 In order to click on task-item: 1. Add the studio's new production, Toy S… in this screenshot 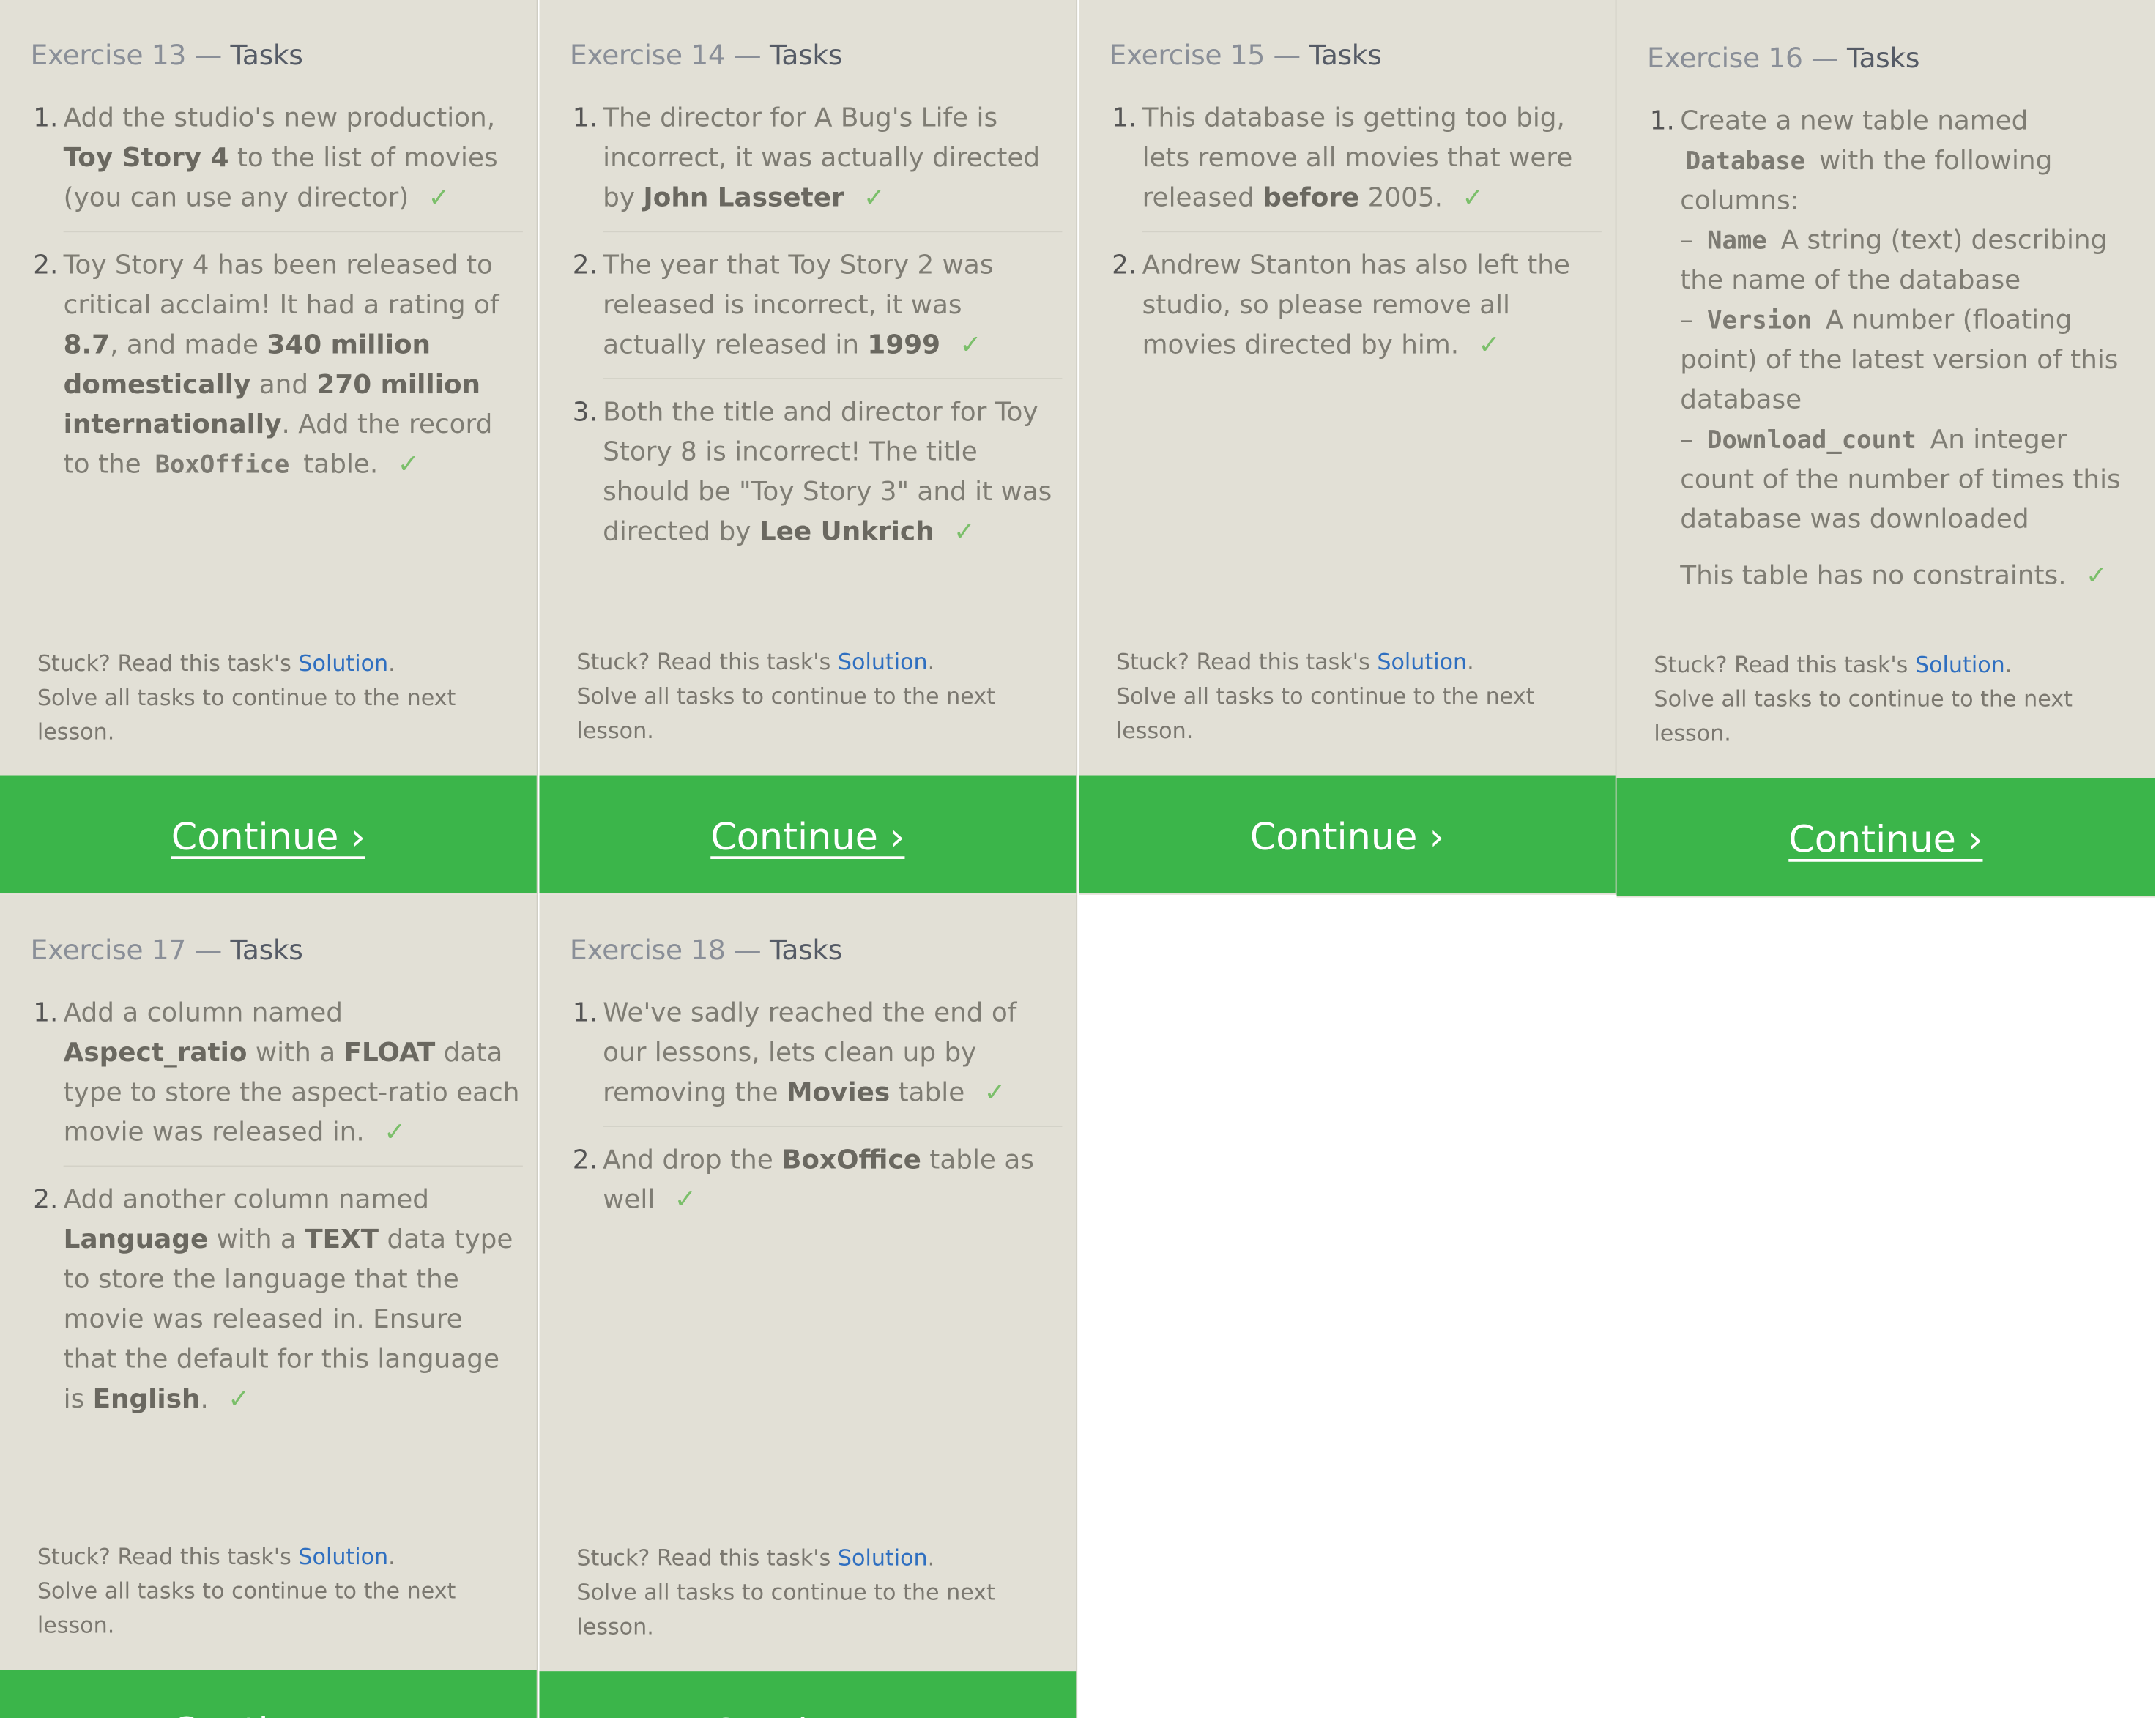, I will do `click(278, 166)`.